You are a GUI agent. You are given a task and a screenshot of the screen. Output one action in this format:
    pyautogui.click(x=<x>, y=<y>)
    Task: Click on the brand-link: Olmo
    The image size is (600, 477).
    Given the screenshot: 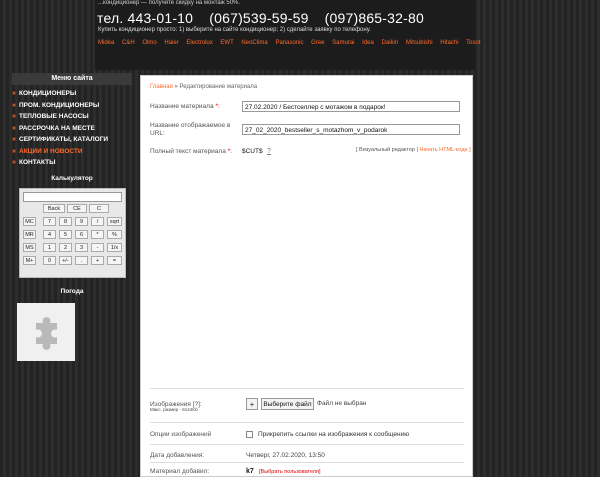 What is the action you would take?
    pyautogui.click(x=149, y=43)
    